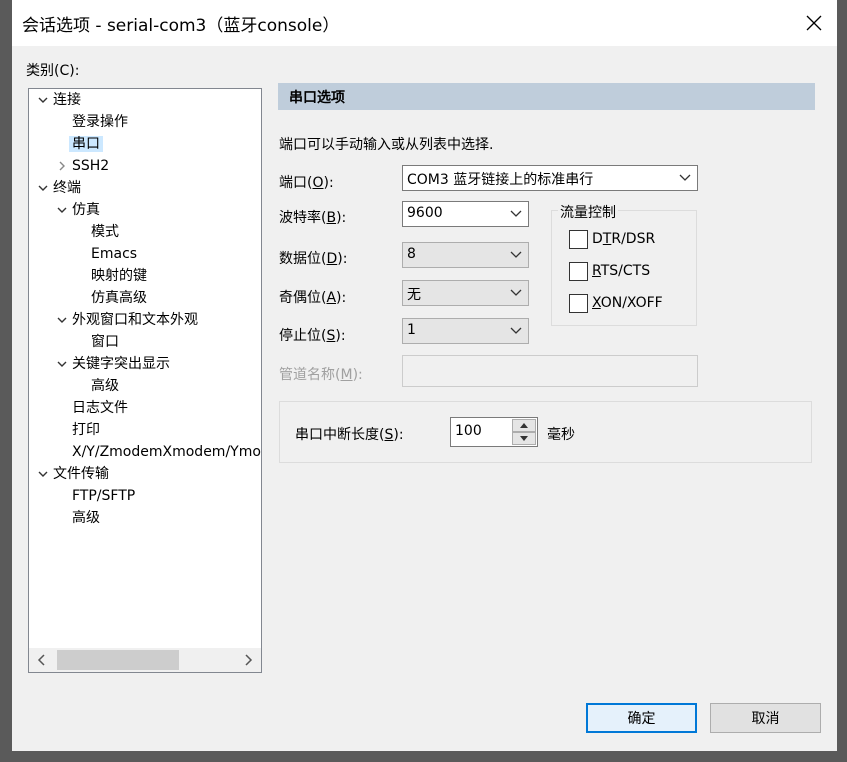 The image size is (847, 762). I want to click on tree-item: 终端, so click(59, 188).